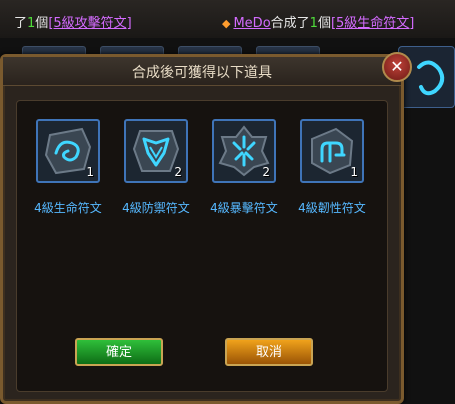 This screenshot has height=404, width=455. I want to click on confirm-button: 確定, so click(119, 352).